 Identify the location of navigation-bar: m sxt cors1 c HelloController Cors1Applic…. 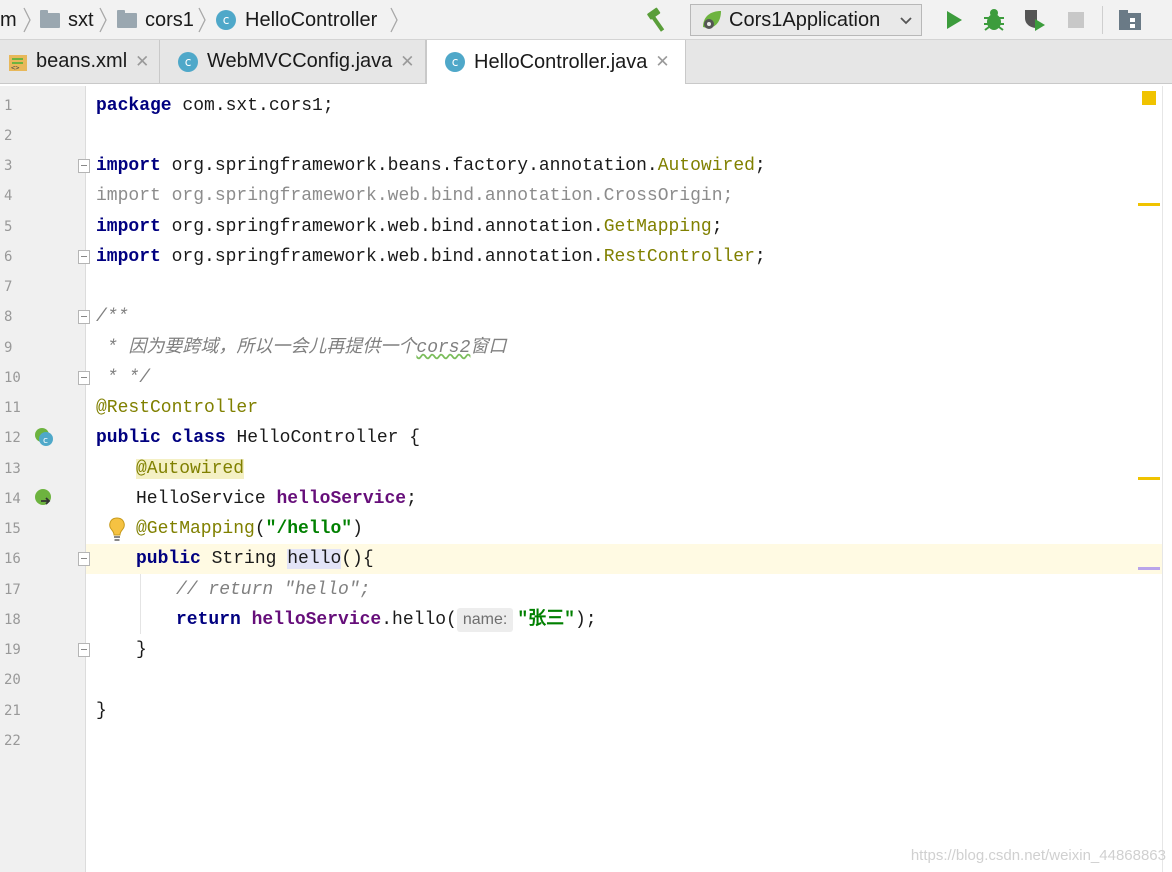
(586, 20).